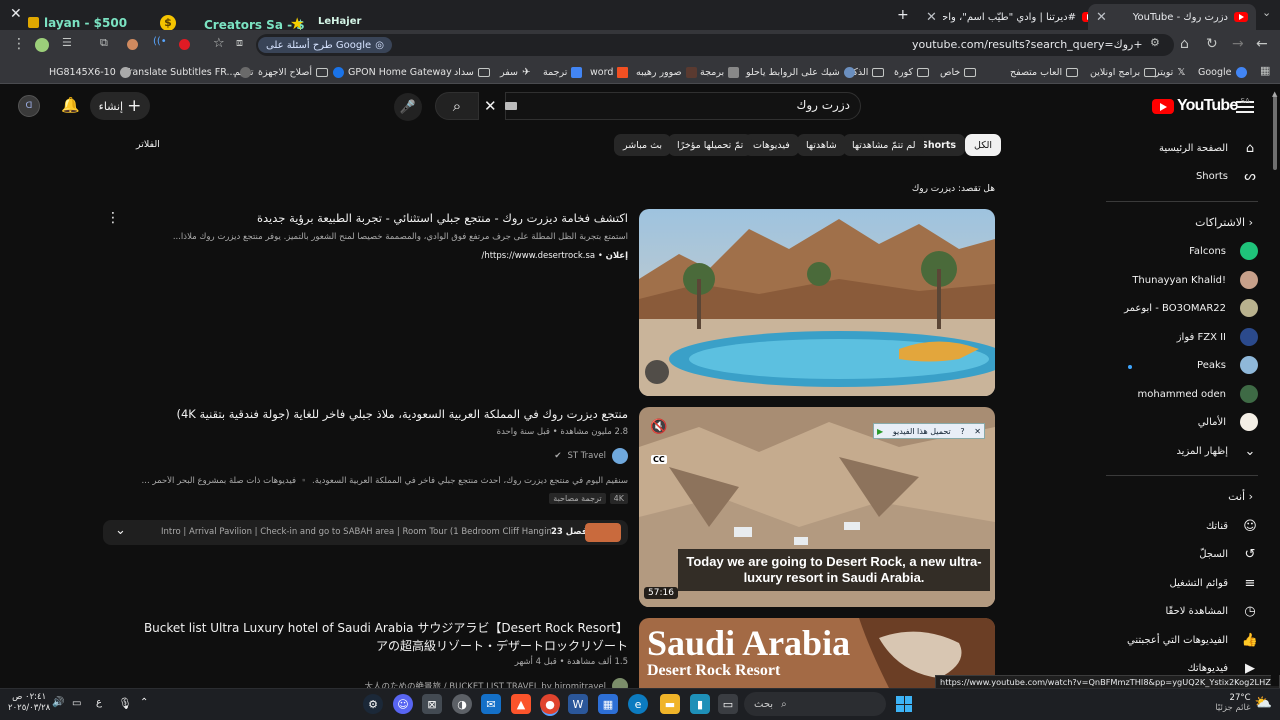  What do you see at coordinates (1201, 106) in the screenshot?
I see `youtube-logo: YouTube SA` at bounding box center [1201, 106].